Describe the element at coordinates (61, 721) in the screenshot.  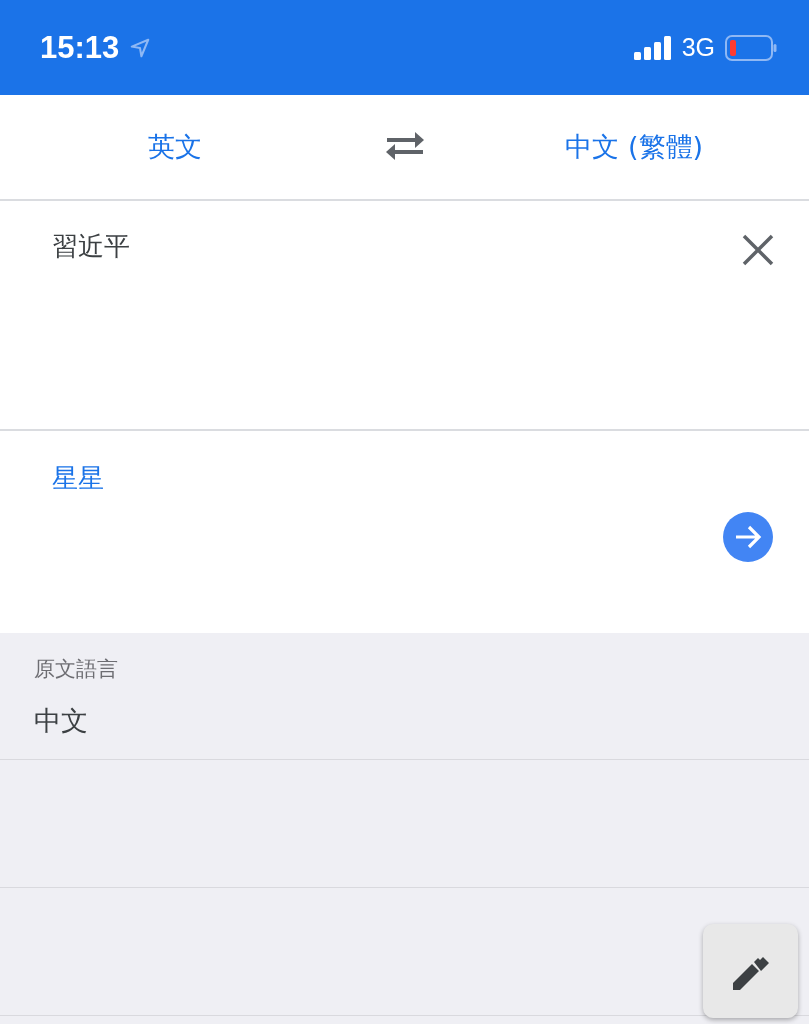
I see `detected-language: 中文` at that location.